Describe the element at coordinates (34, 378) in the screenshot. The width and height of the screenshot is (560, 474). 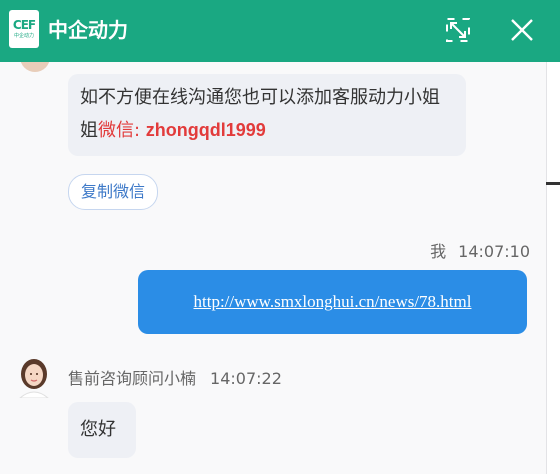
I see `avatar` at that location.